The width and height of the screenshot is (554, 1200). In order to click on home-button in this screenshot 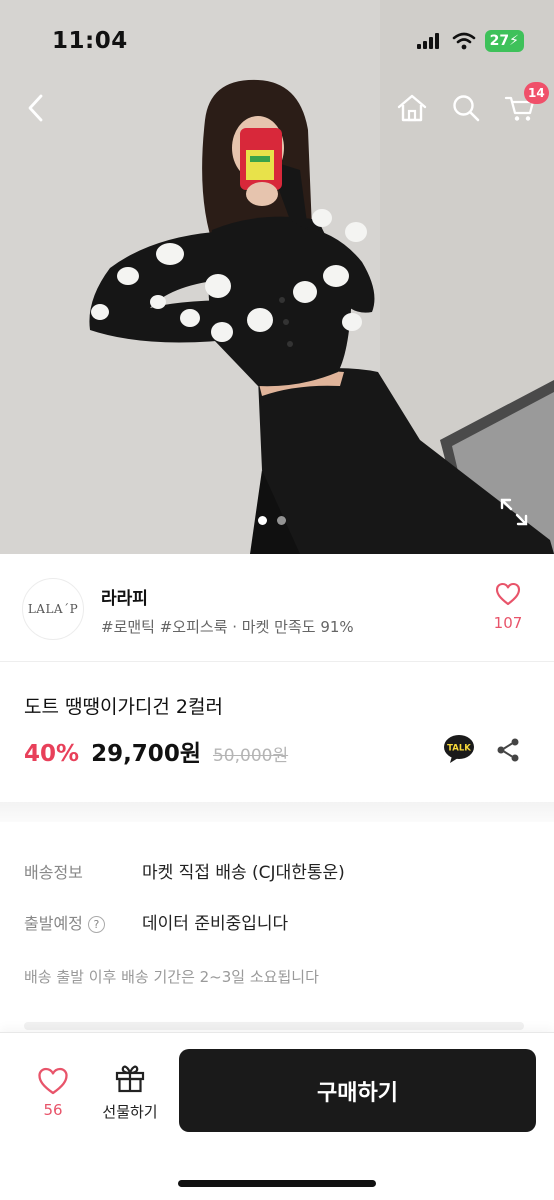, I will do `click(412, 108)`.